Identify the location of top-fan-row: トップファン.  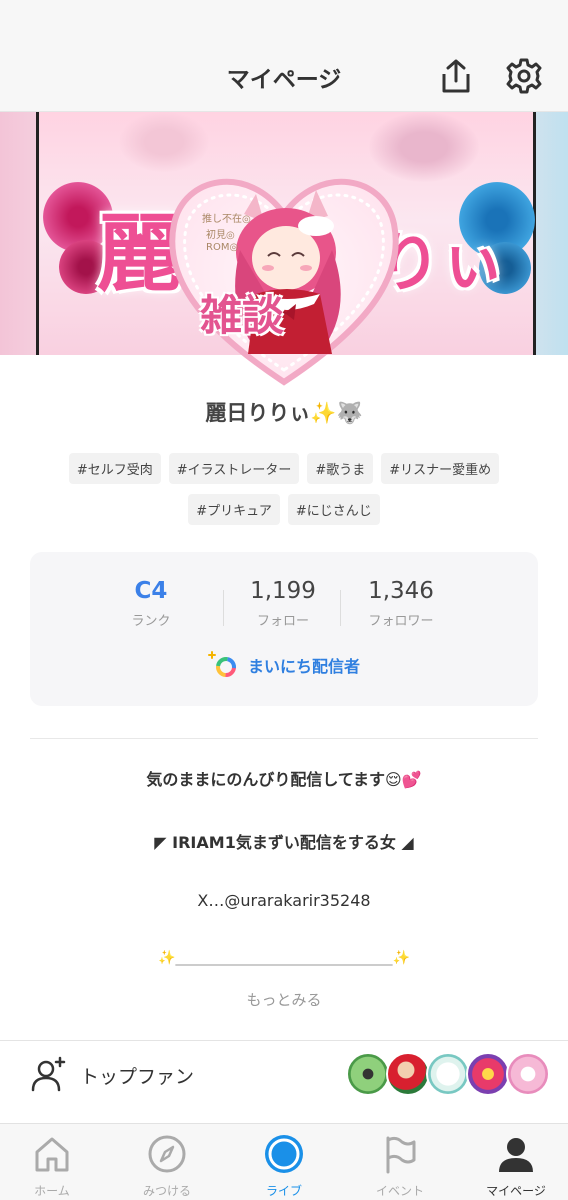
(284, 1074).